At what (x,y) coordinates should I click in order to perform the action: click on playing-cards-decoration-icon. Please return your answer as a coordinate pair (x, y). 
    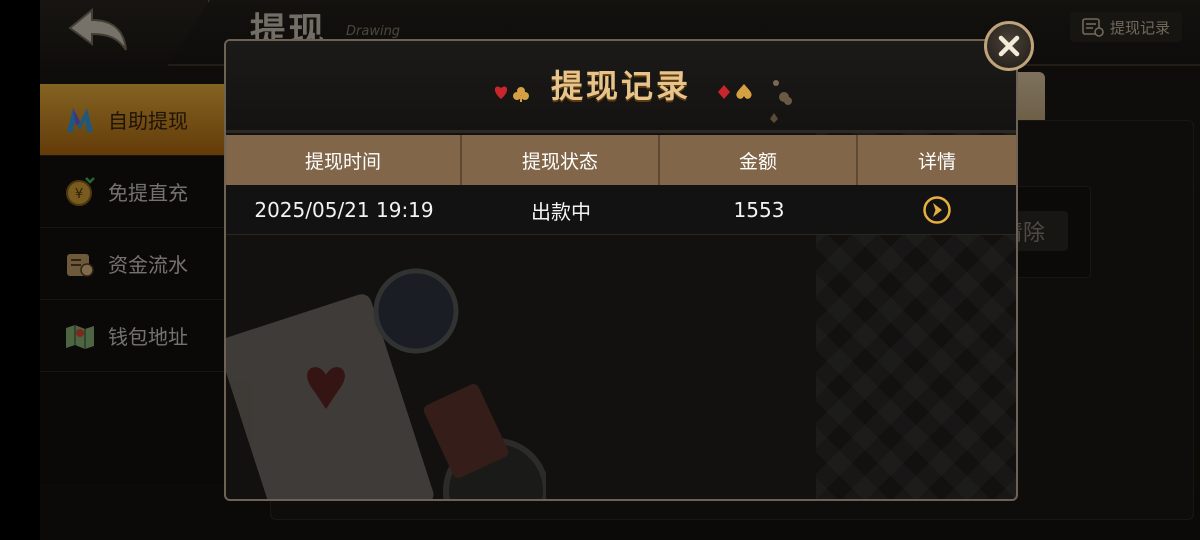
    Looking at the image, I should click on (386, 383).